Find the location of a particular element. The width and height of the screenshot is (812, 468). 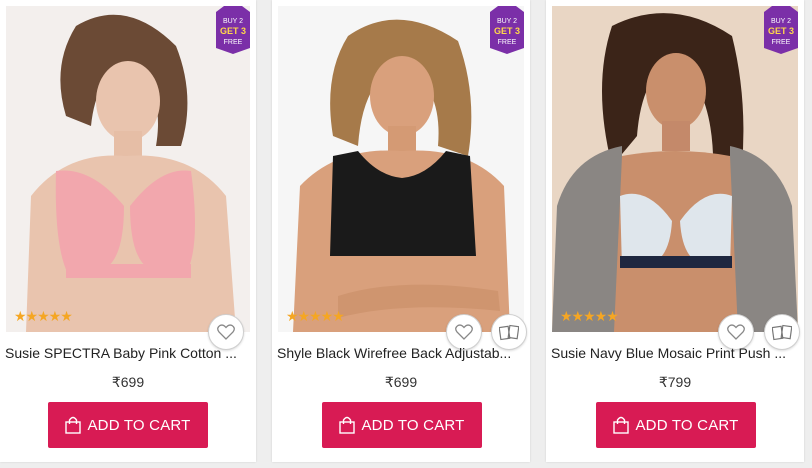

product-price: ₹799 is located at coordinates (675, 382).